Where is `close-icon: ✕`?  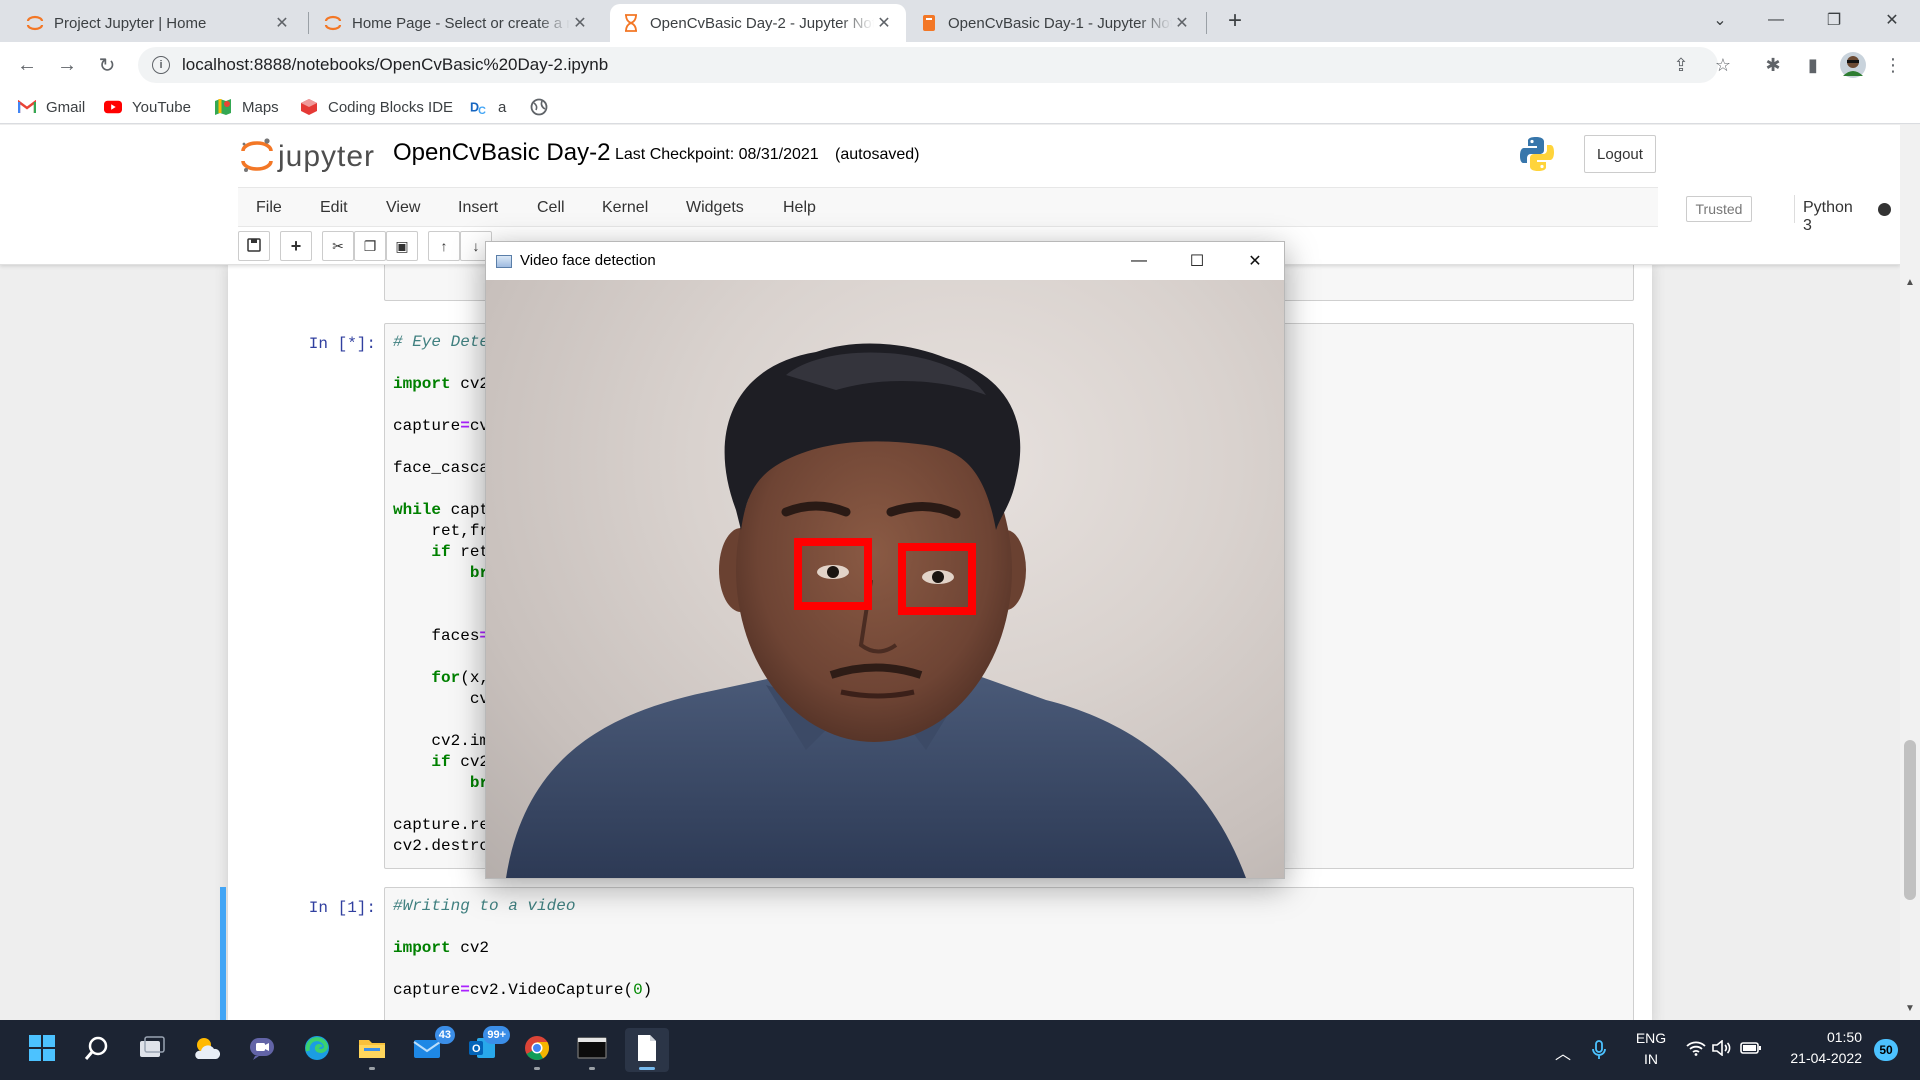
close-icon: ✕ is located at coordinates (1255, 261).